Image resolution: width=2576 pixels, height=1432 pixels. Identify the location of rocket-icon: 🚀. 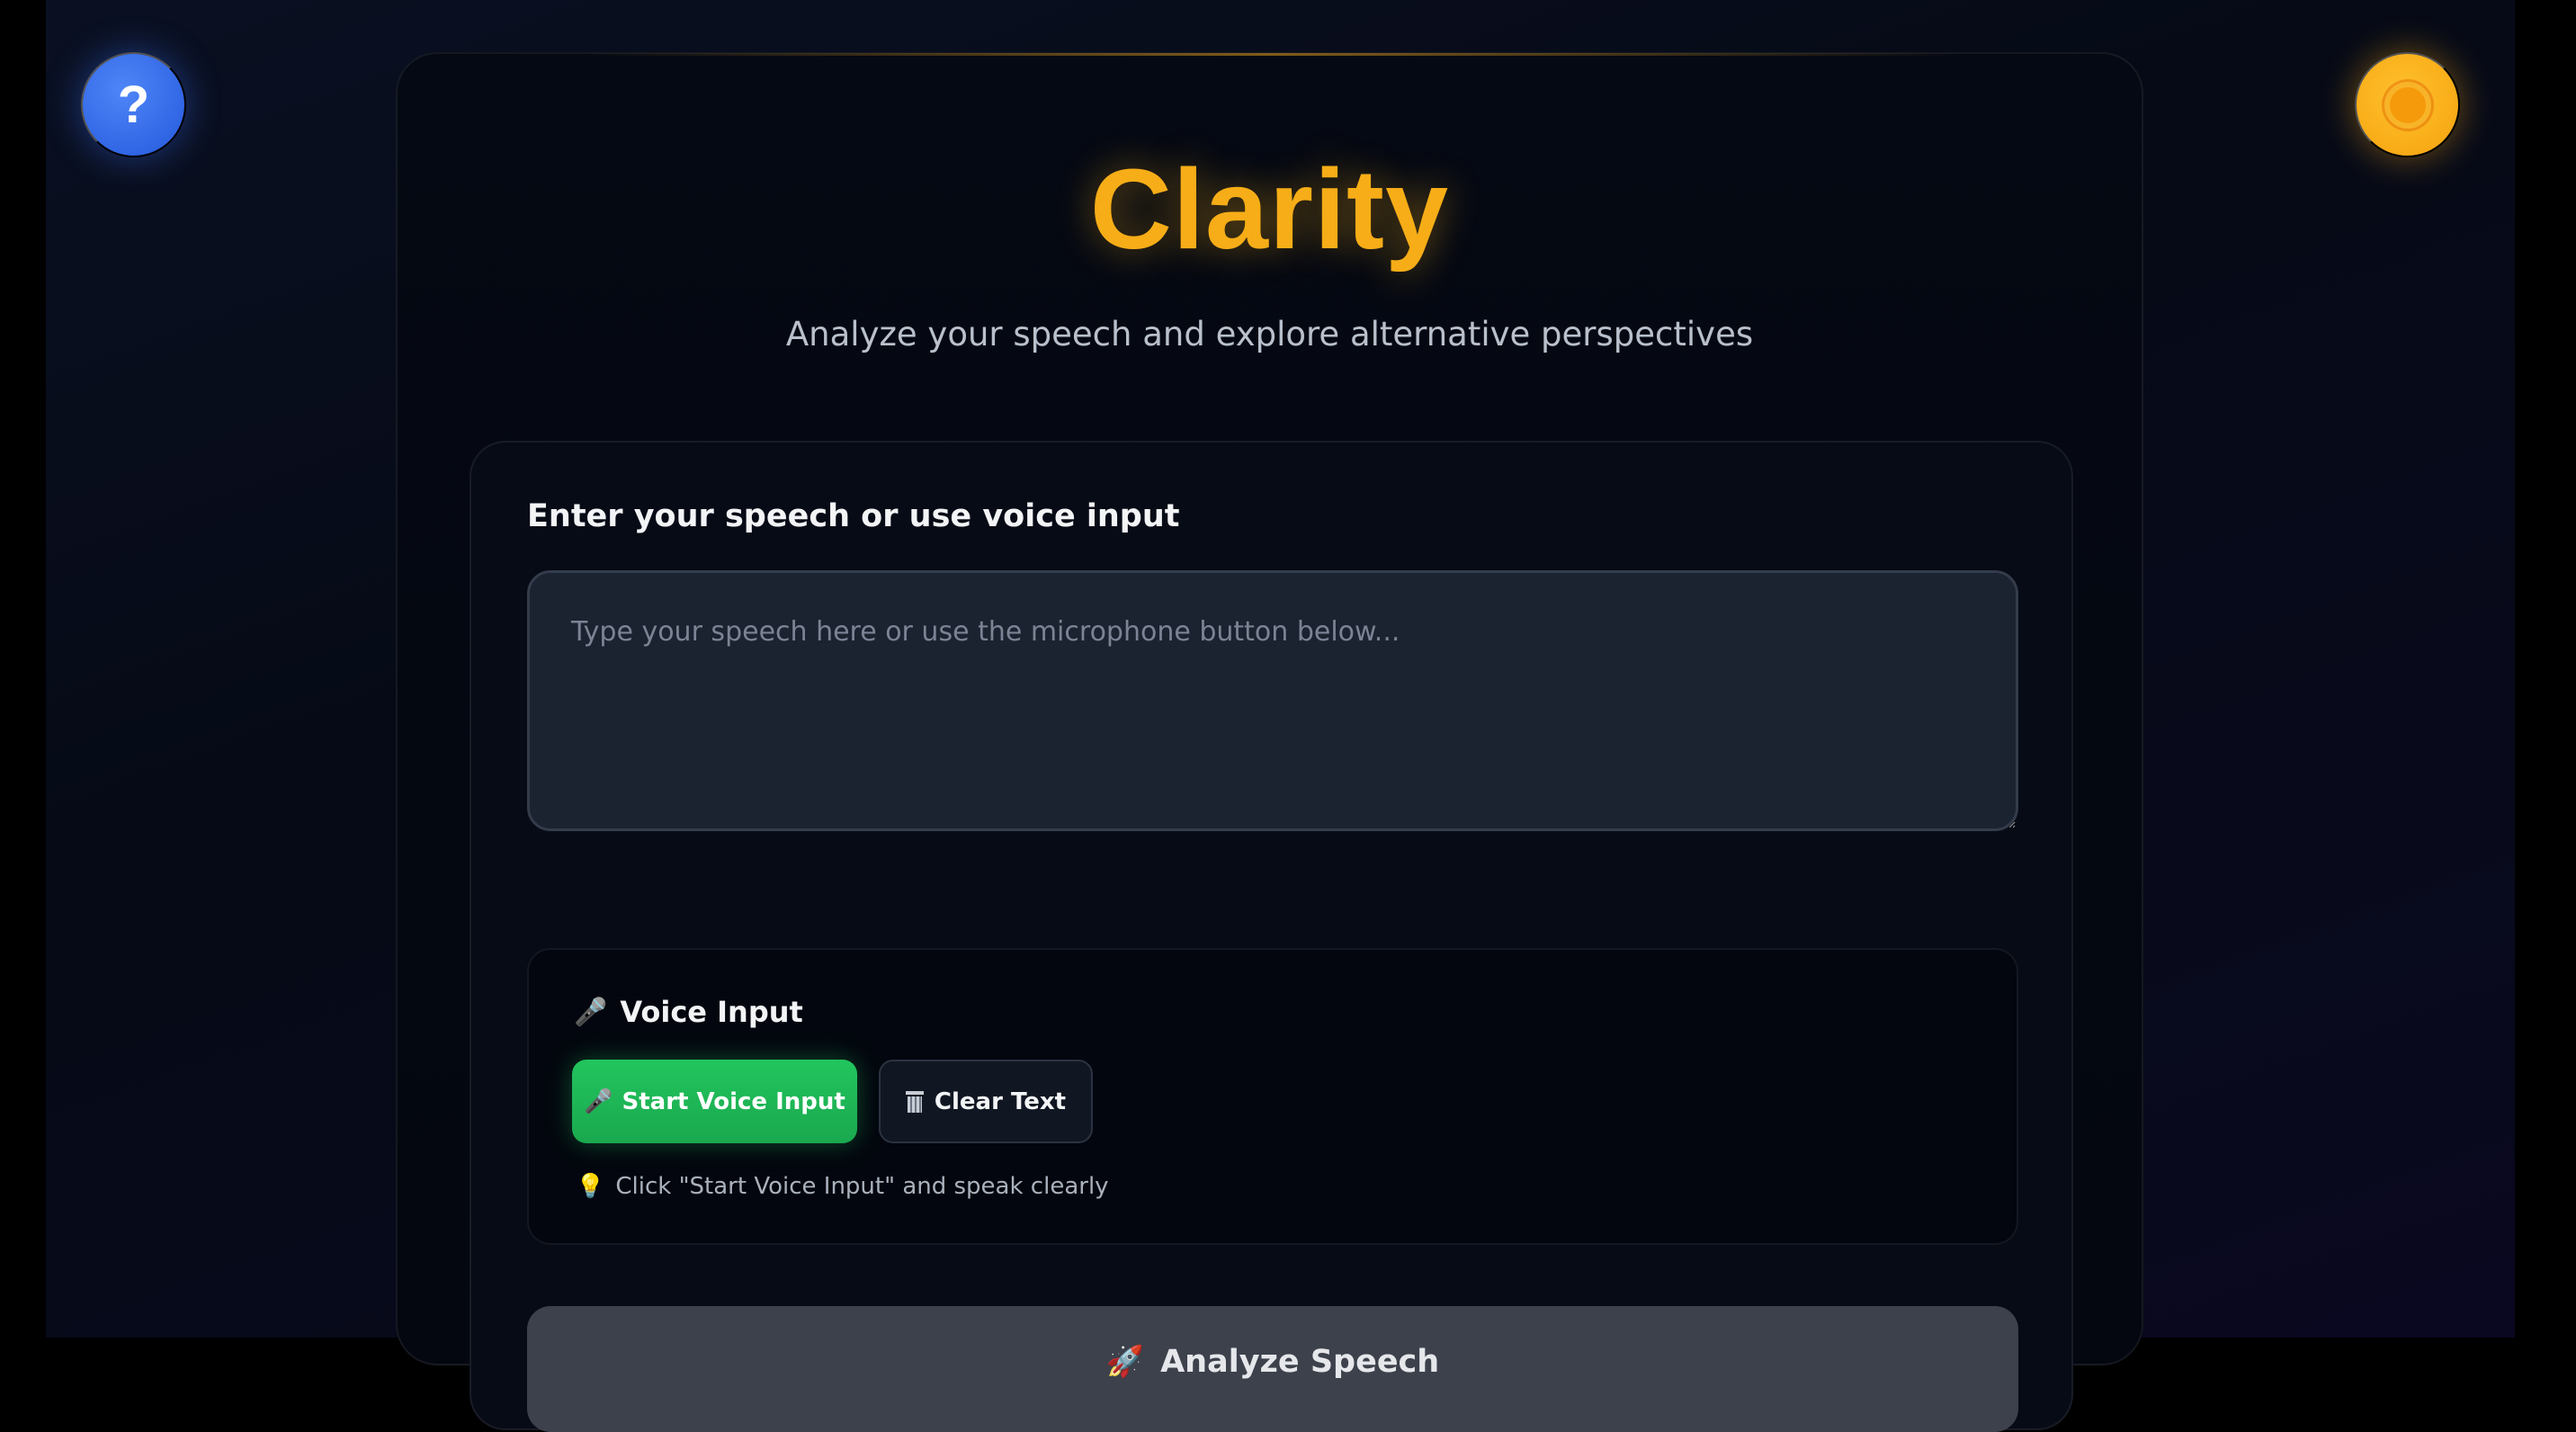
(1125, 1362).